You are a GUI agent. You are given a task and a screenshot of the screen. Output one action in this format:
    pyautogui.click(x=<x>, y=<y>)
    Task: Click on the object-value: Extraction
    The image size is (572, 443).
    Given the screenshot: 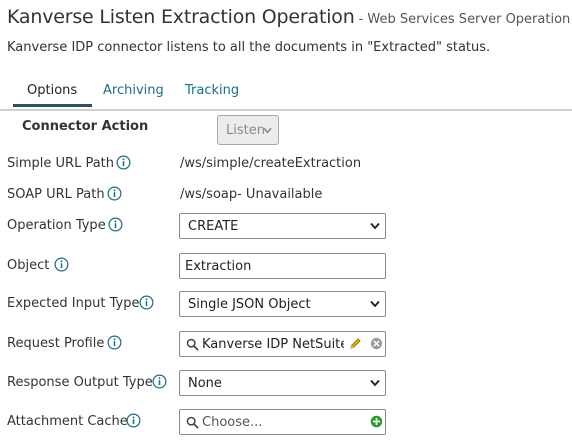 What is the action you would take?
    pyautogui.click(x=218, y=266)
    